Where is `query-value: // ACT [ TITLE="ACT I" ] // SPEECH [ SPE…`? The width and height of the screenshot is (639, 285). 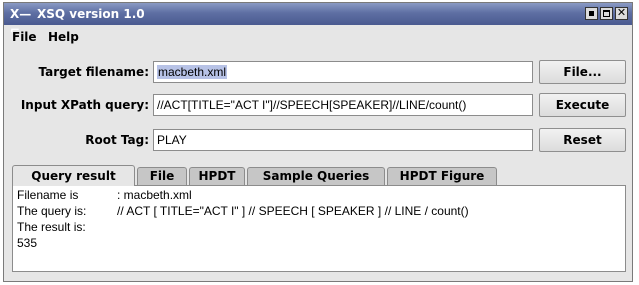 query-value: // ACT [ TITLE="ACT I" ] // SPEECH [ SPE… is located at coordinates (293, 211).